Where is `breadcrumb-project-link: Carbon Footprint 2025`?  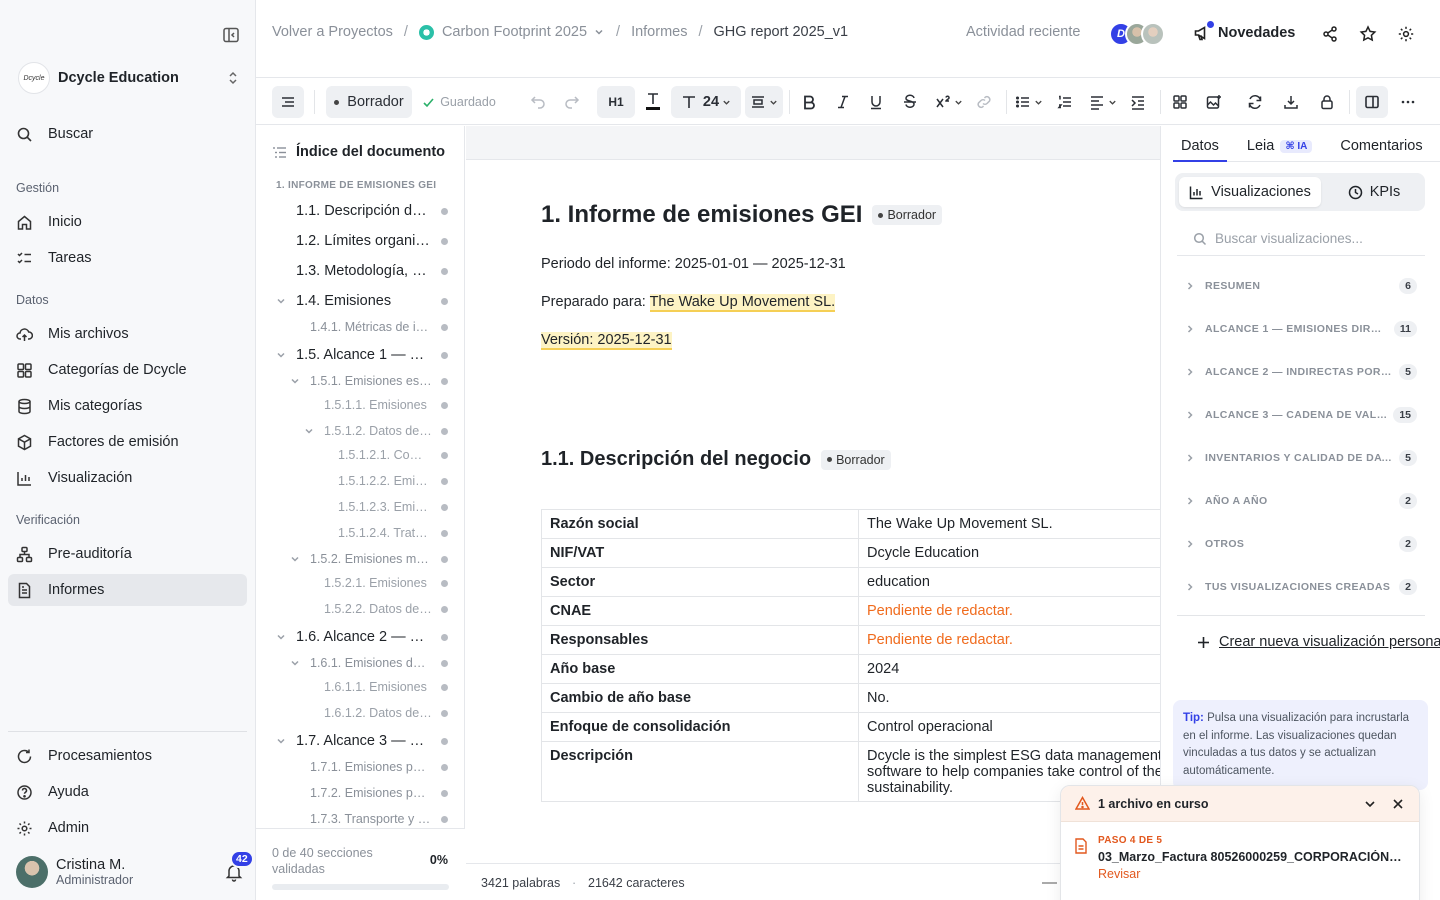 breadcrumb-project-link: Carbon Footprint 2025 is located at coordinates (514, 32).